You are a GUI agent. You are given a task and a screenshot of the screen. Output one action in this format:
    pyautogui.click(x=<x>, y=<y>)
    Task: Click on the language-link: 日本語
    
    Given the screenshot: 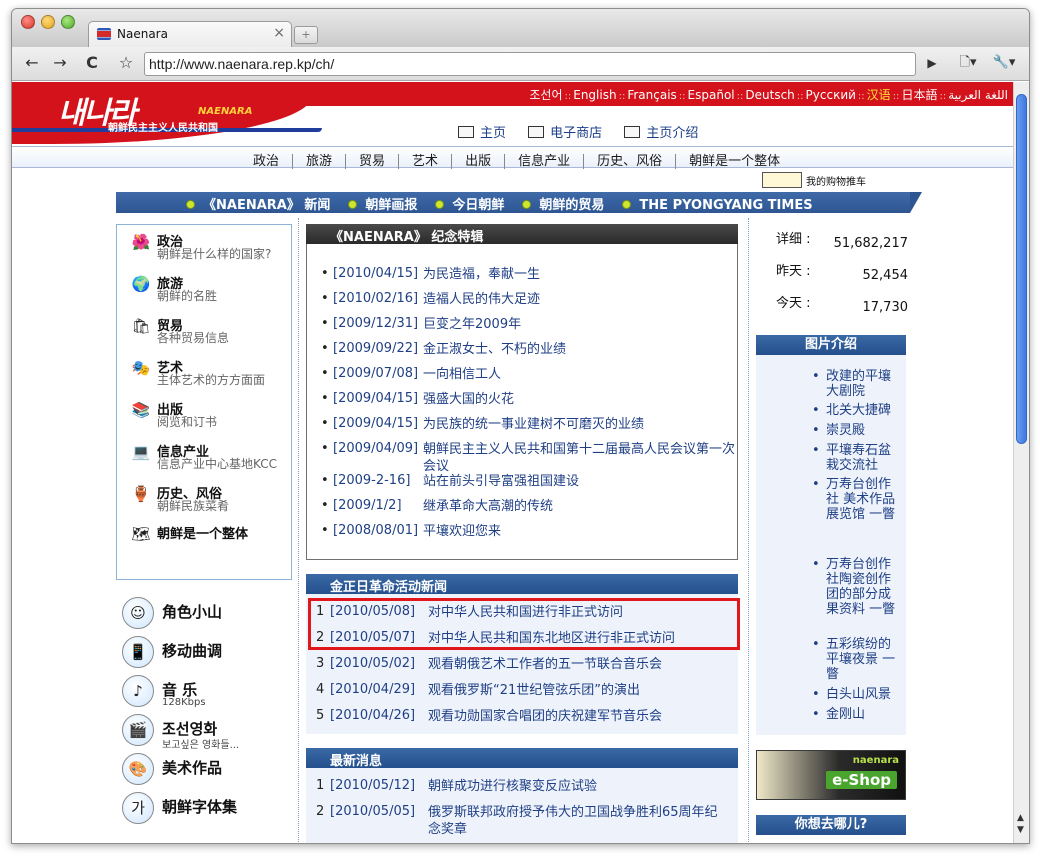 What is the action you would take?
    pyautogui.click(x=919, y=95)
    